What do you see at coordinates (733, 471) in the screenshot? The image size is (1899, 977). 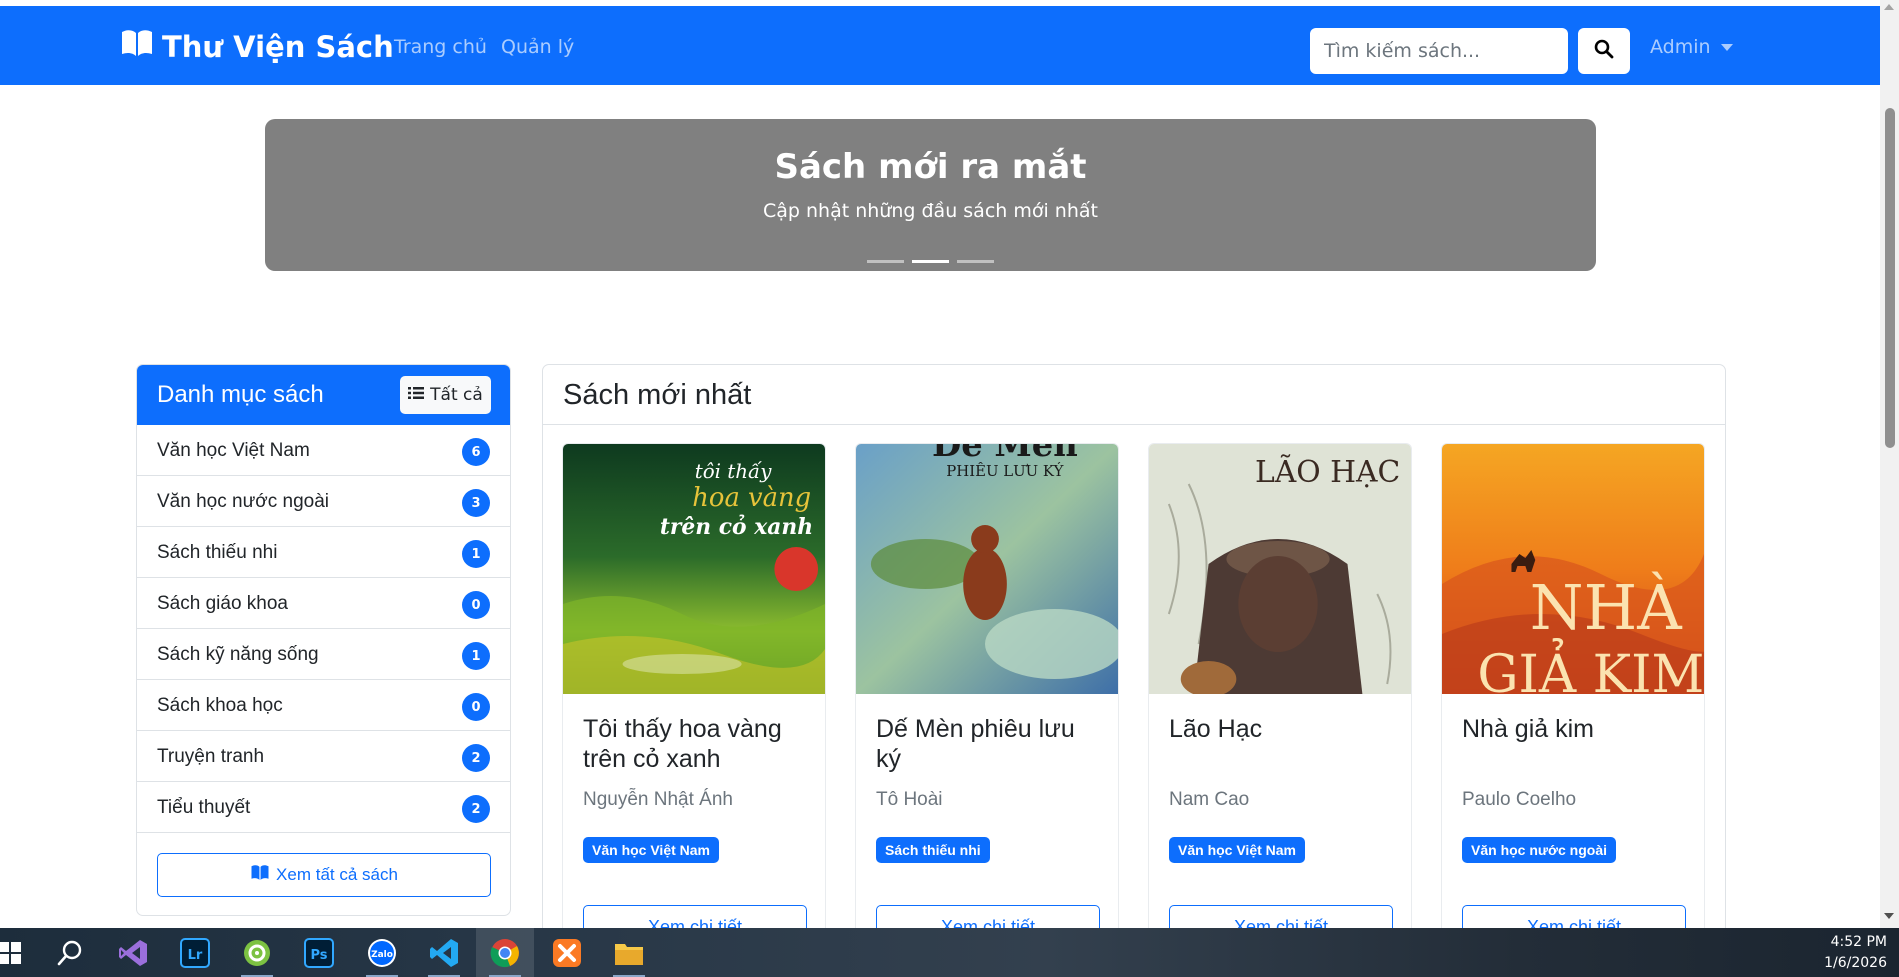 I see `cover-text-line: tôi thấy` at bounding box center [733, 471].